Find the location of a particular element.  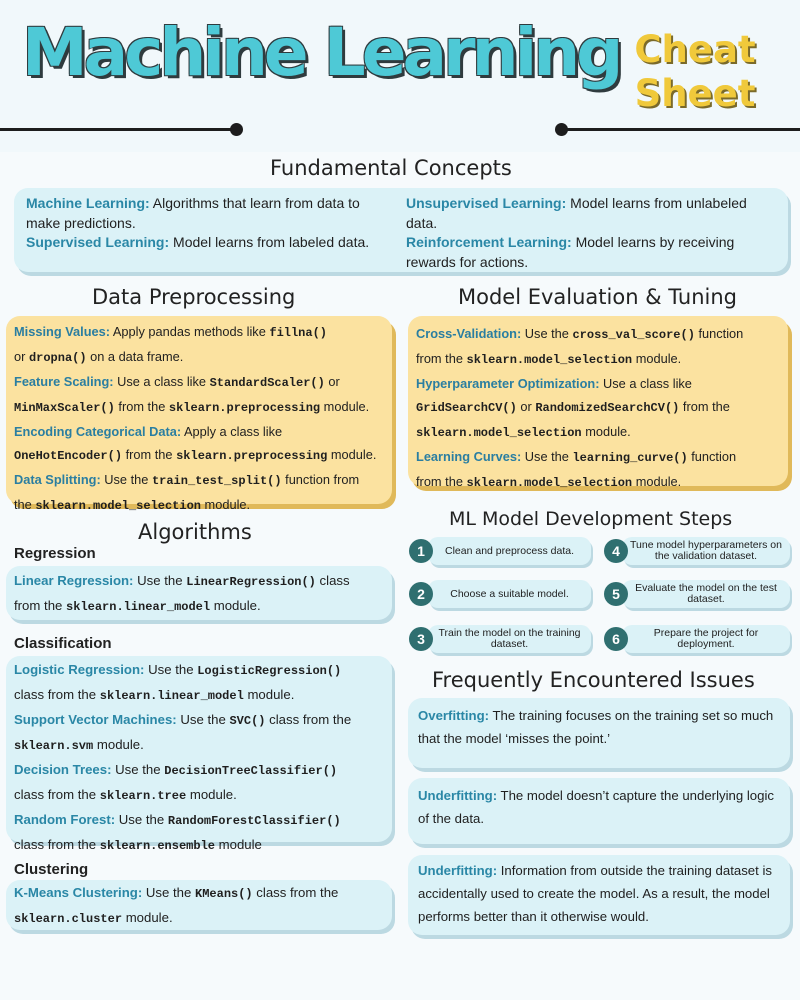

clustering-heading: Clustering is located at coordinates (51, 869).